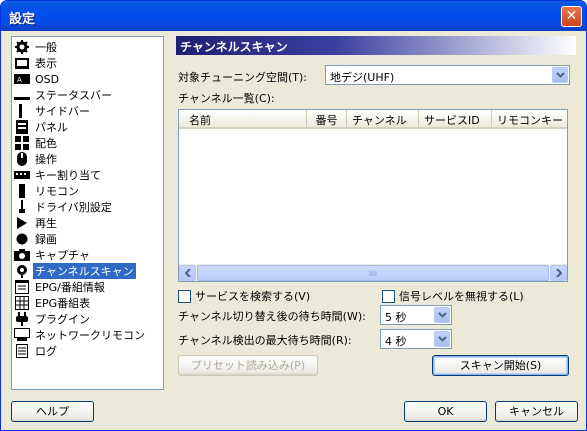  Describe the element at coordinates (88, 223) in the screenshot. I see `tree-item-playback: 再生` at that location.